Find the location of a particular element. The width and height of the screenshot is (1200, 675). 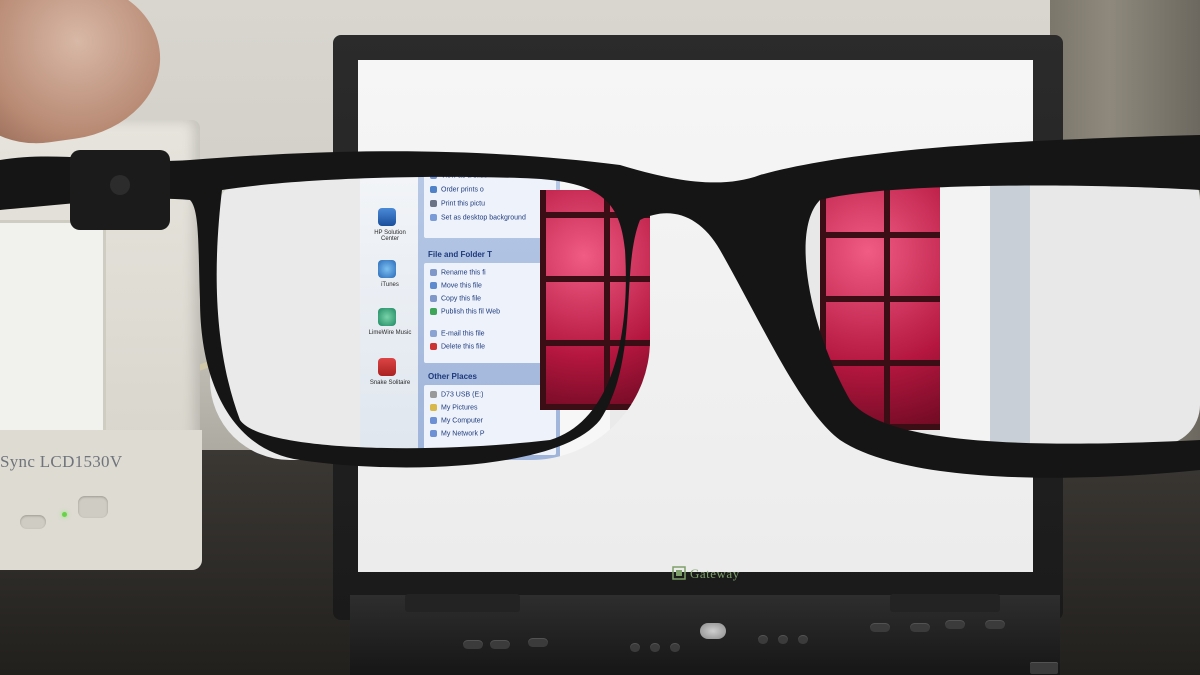

laptop-brand-label: Gateway is located at coordinates (715, 573).